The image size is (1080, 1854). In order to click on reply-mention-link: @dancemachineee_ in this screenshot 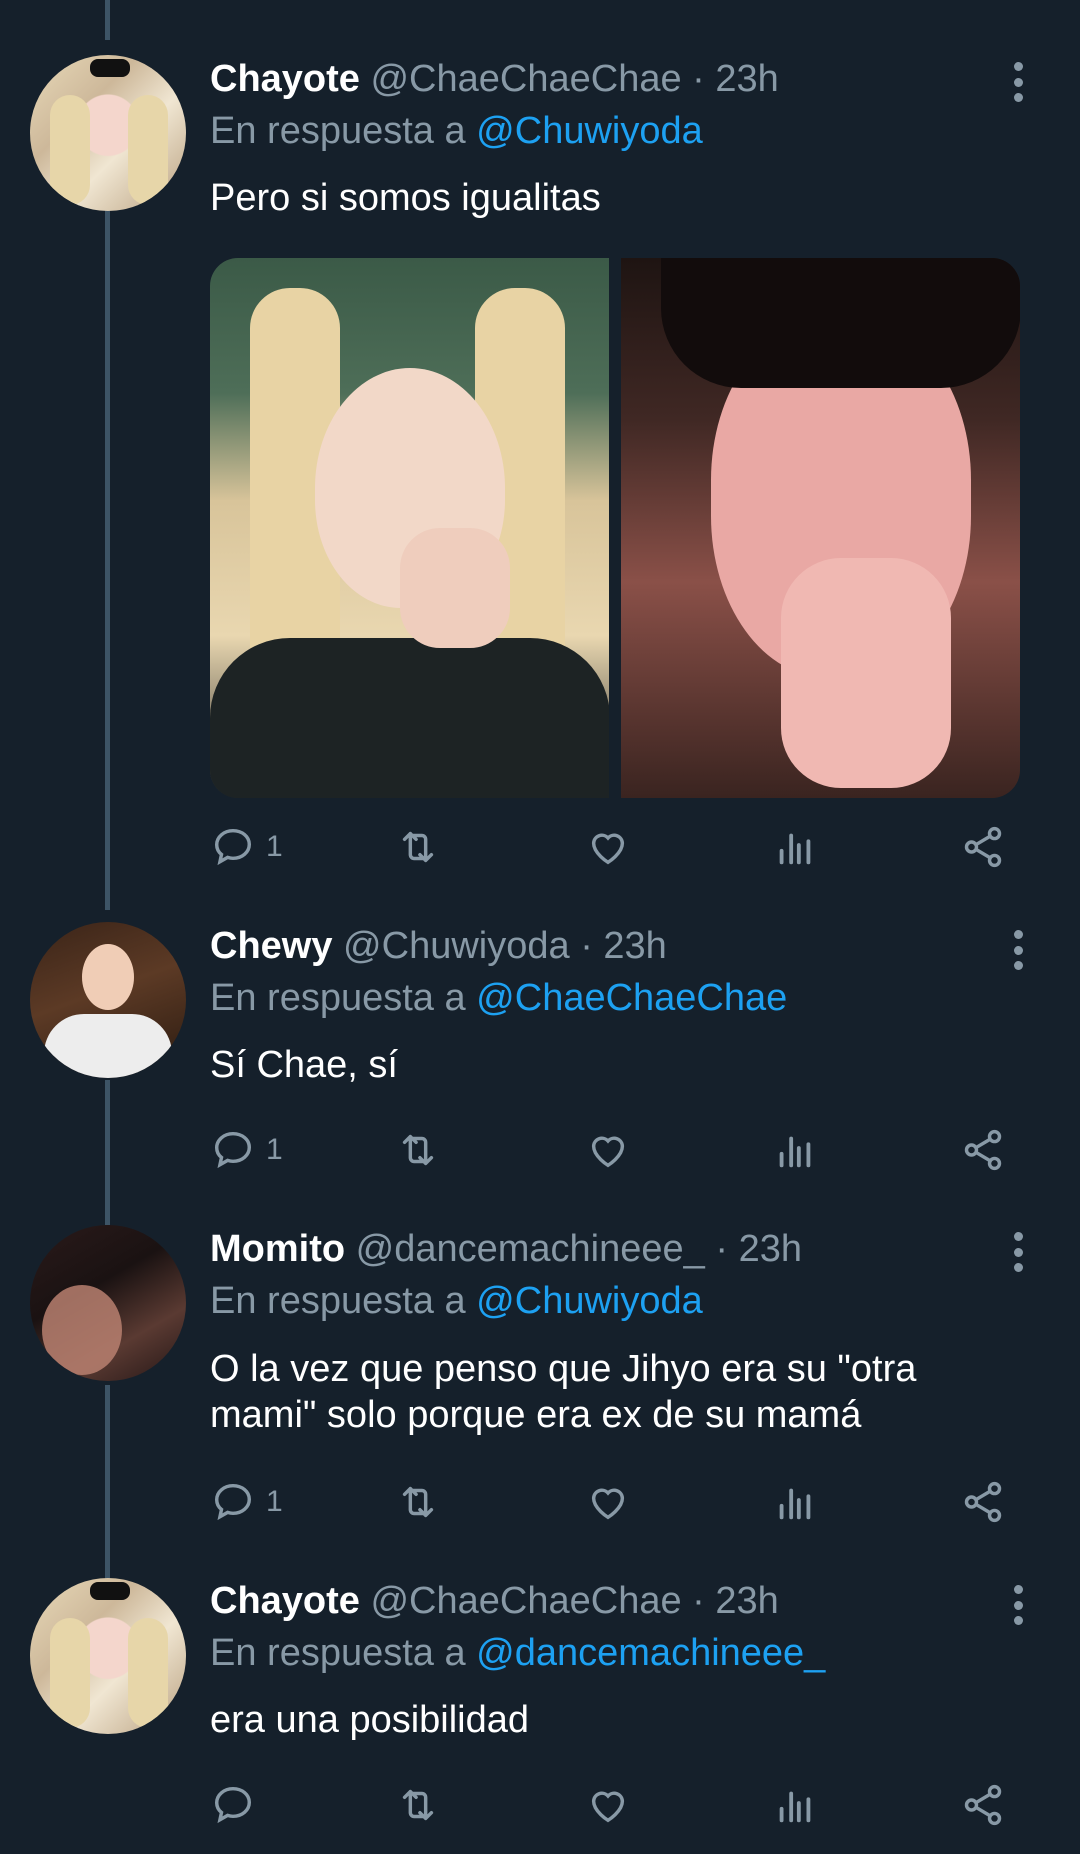, I will do `click(650, 1653)`.